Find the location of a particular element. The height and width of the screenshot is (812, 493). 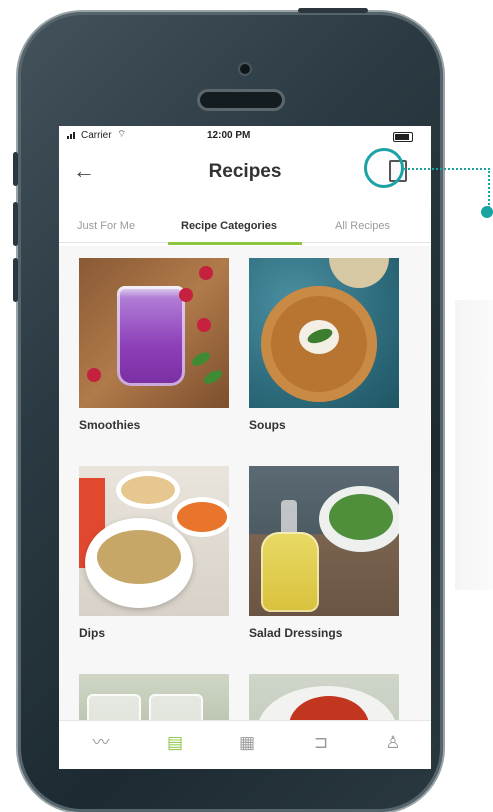

callout-connector is located at coordinates (447, 169).